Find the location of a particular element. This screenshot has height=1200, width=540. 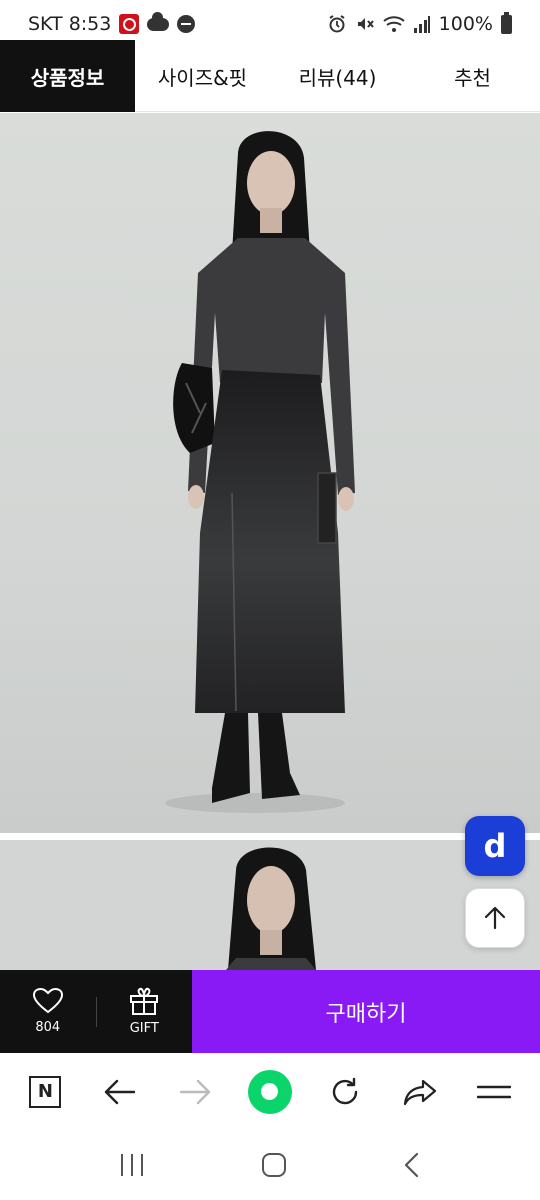

share-button is located at coordinates (420, 1092).